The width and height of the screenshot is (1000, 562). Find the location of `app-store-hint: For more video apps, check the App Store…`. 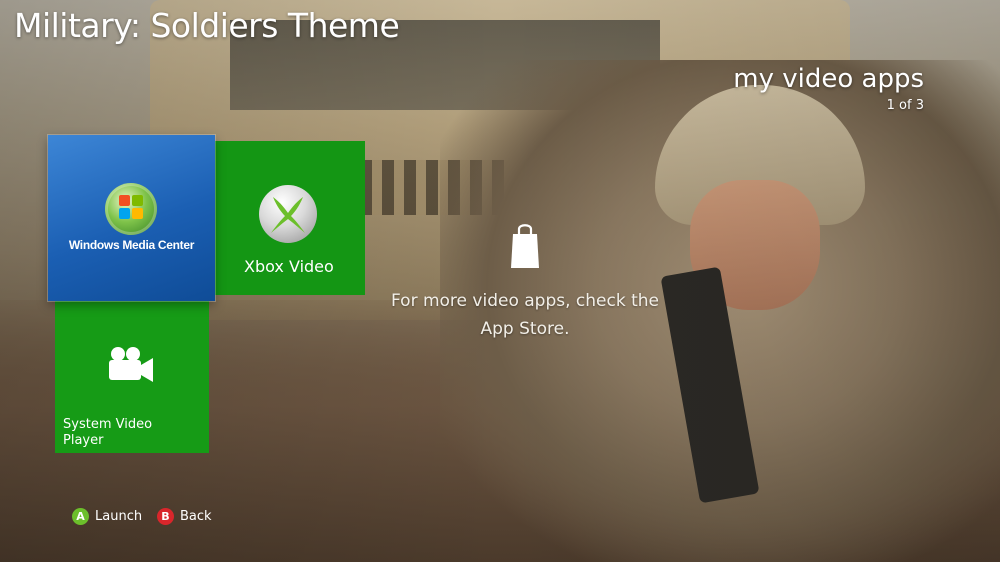

app-store-hint: For more video apps, check the App Store… is located at coordinates (525, 315).